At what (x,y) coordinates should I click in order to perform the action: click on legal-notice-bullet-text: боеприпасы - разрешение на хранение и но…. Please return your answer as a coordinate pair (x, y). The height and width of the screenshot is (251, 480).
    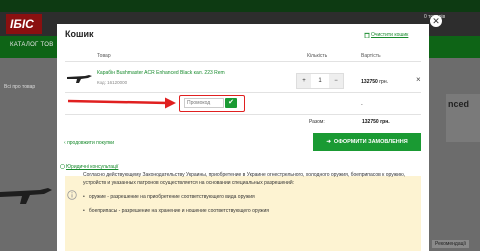
    Looking at the image, I should click on (178, 211).